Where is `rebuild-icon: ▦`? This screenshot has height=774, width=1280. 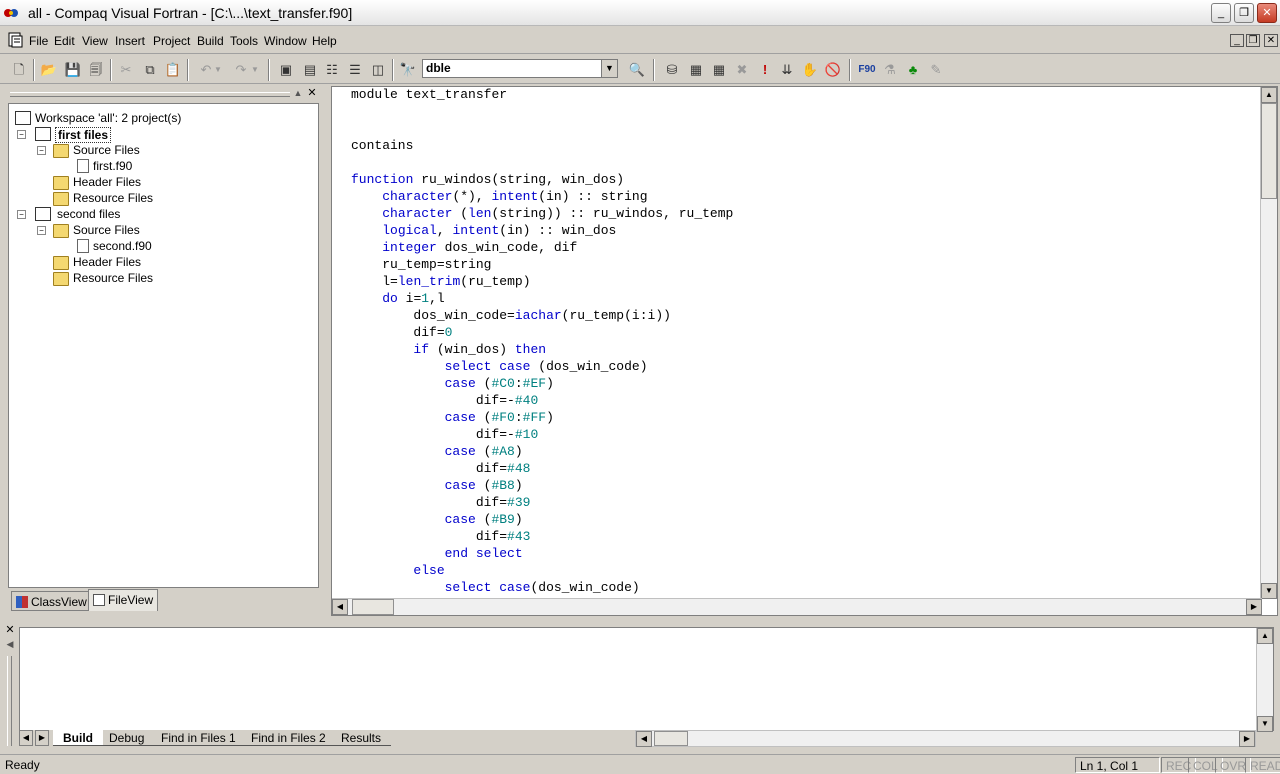 rebuild-icon: ▦ is located at coordinates (719, 70).